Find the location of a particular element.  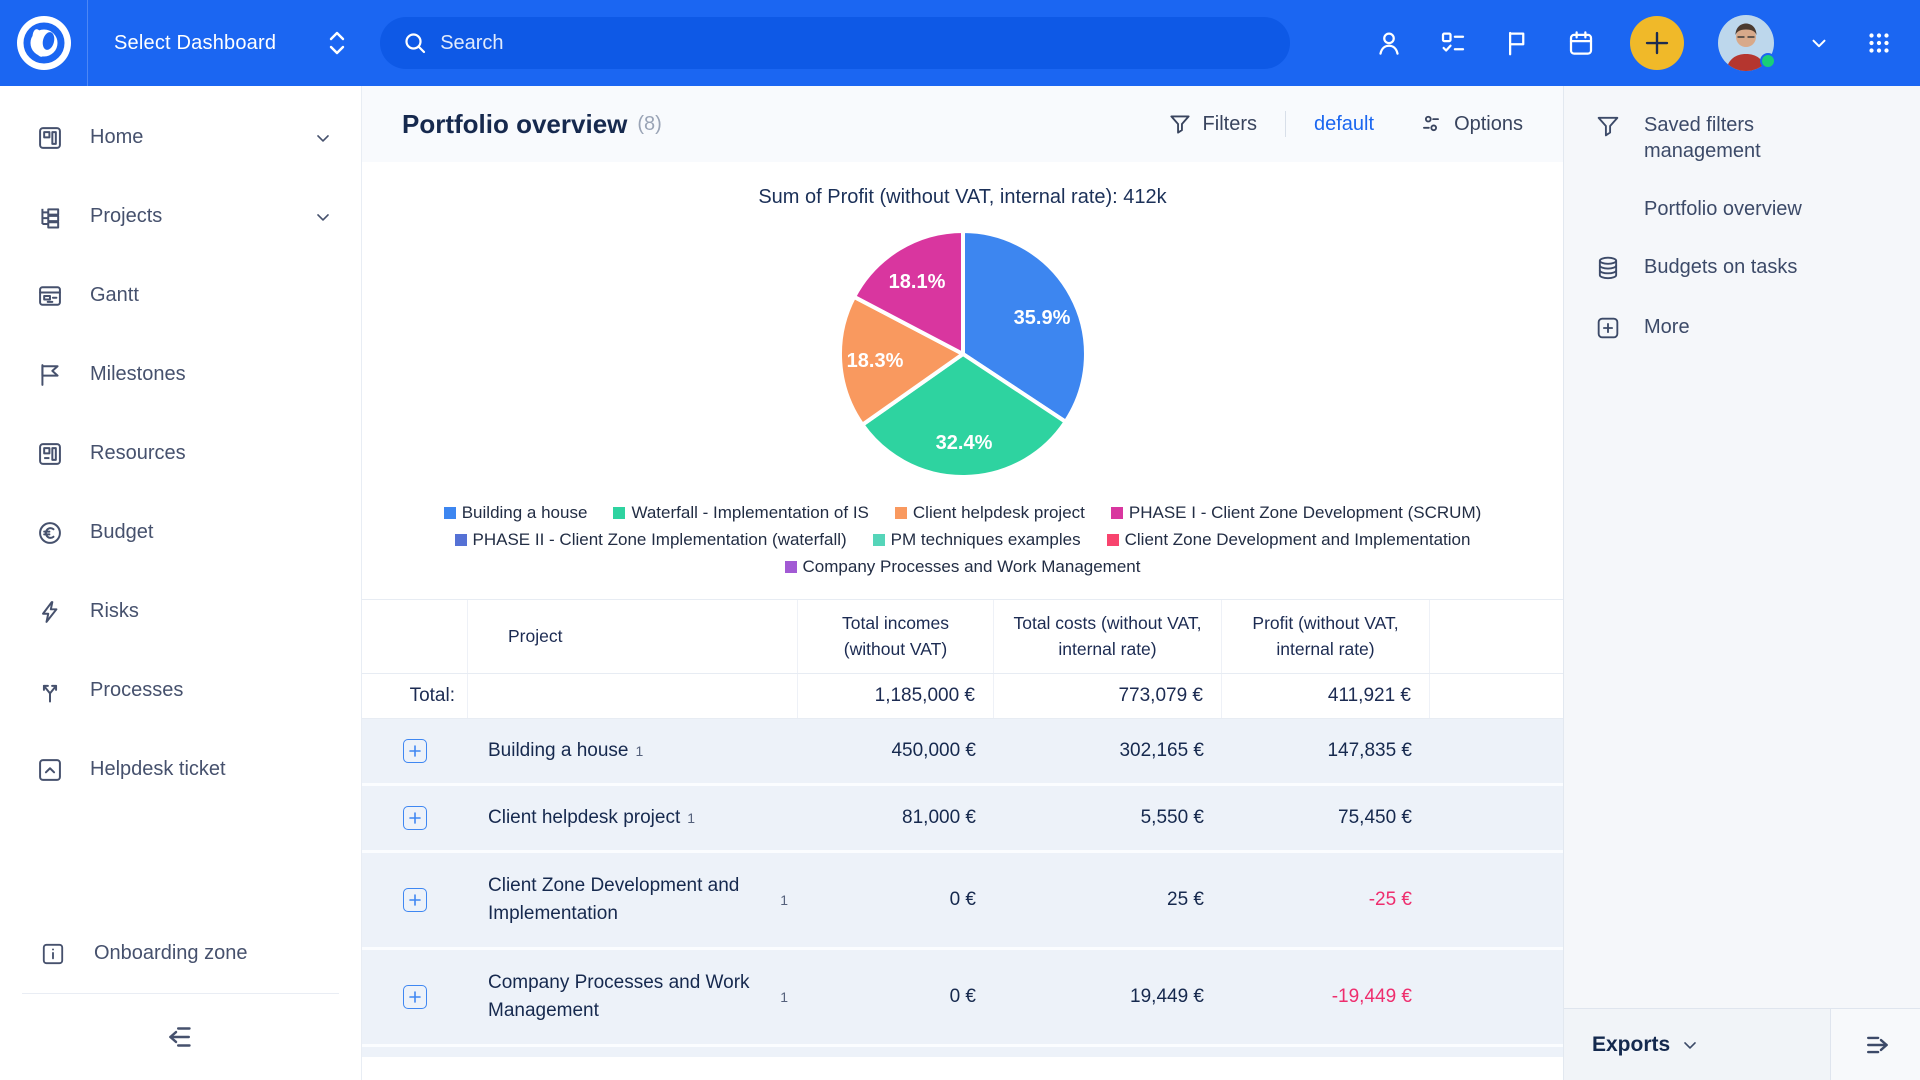

topbar: Select Dashboard is located at coordinates (960, 43).